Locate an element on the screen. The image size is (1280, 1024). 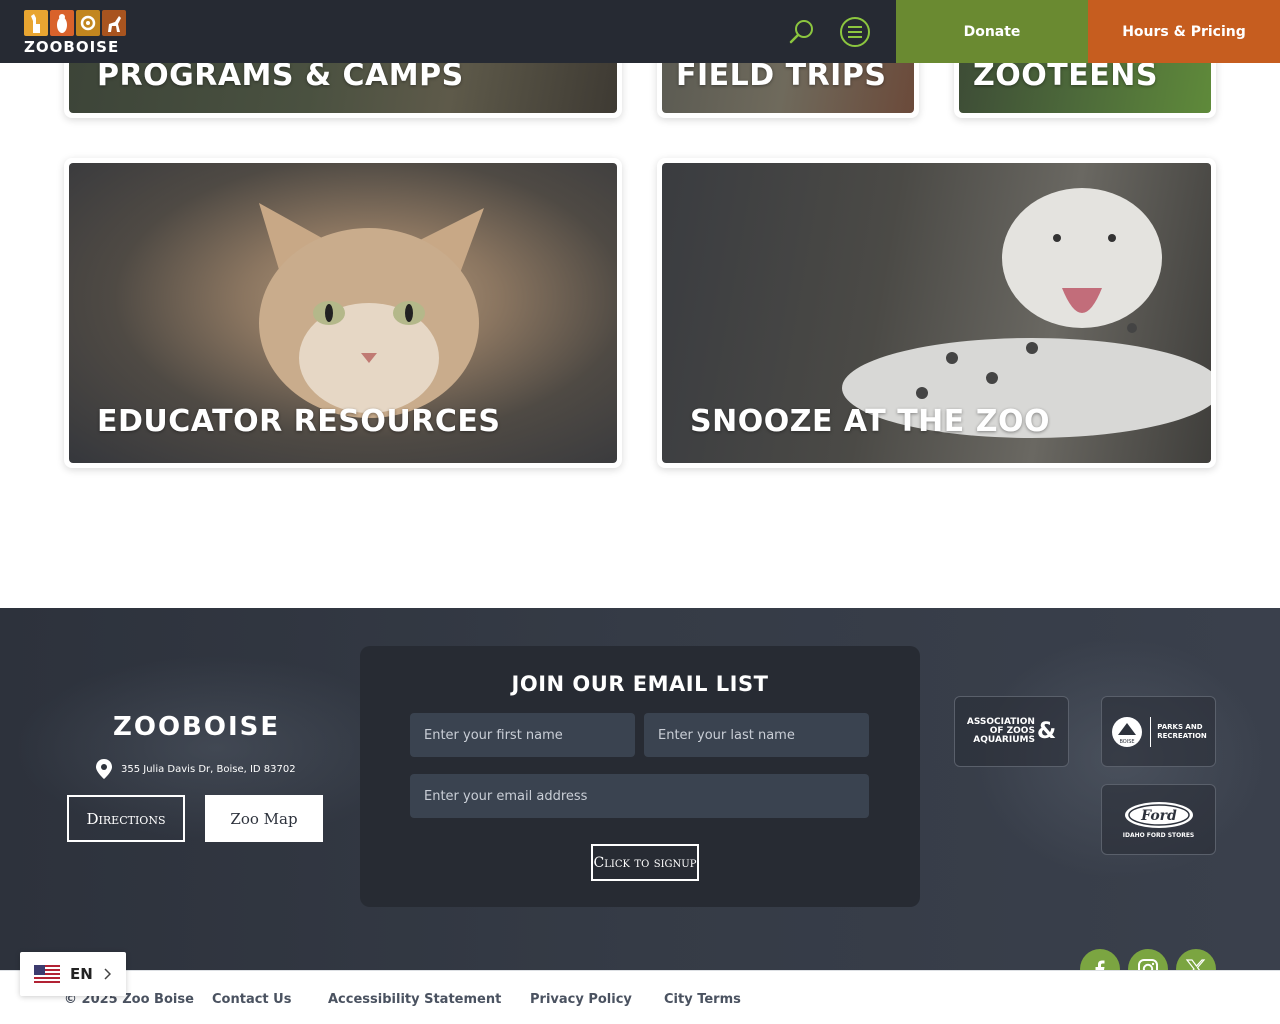
card-title: FIELD TRIPS is located at coordinates (781, 75).